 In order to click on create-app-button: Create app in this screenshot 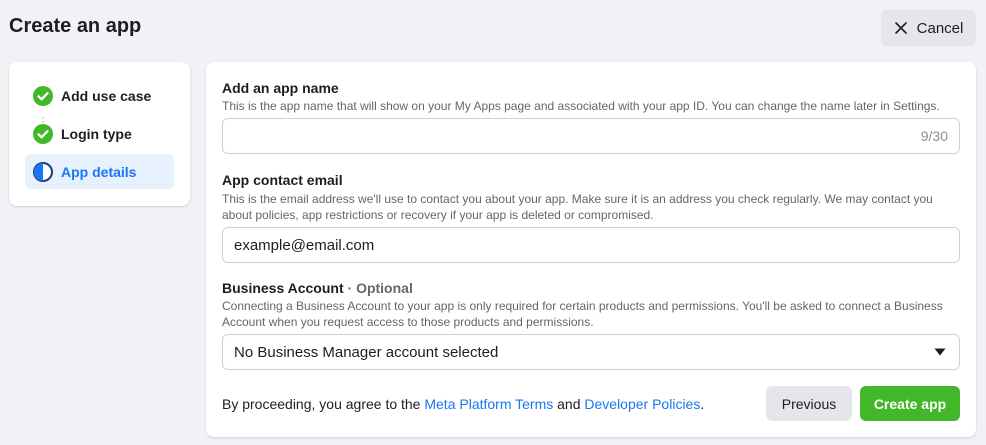, I will do `click(910, 403)`.